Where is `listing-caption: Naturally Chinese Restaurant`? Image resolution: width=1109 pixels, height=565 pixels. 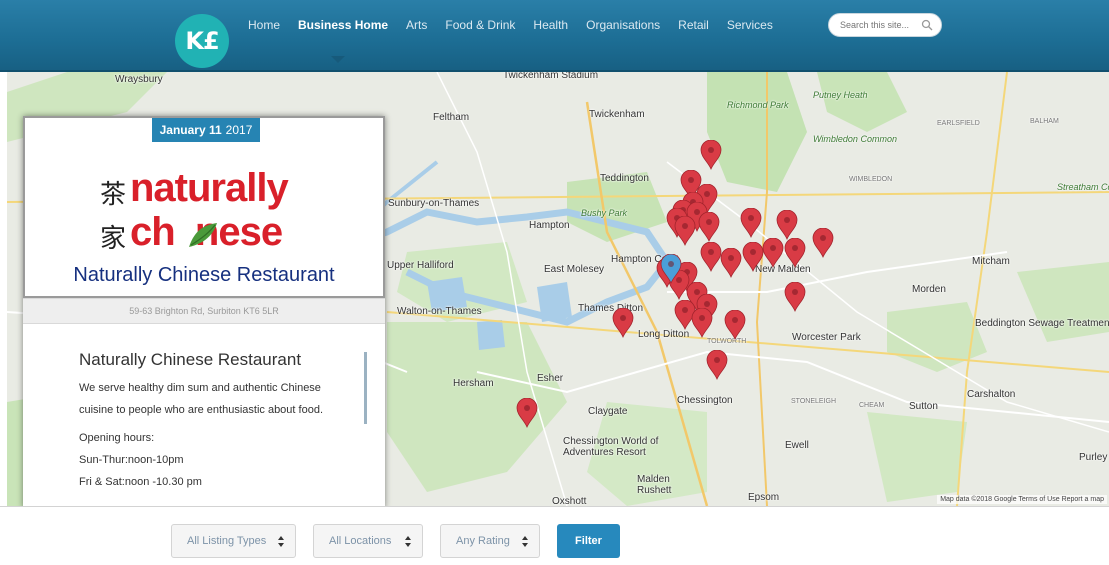
listing-caption: Naturally Chinese Restaurant is located at coordinates (204, 275).